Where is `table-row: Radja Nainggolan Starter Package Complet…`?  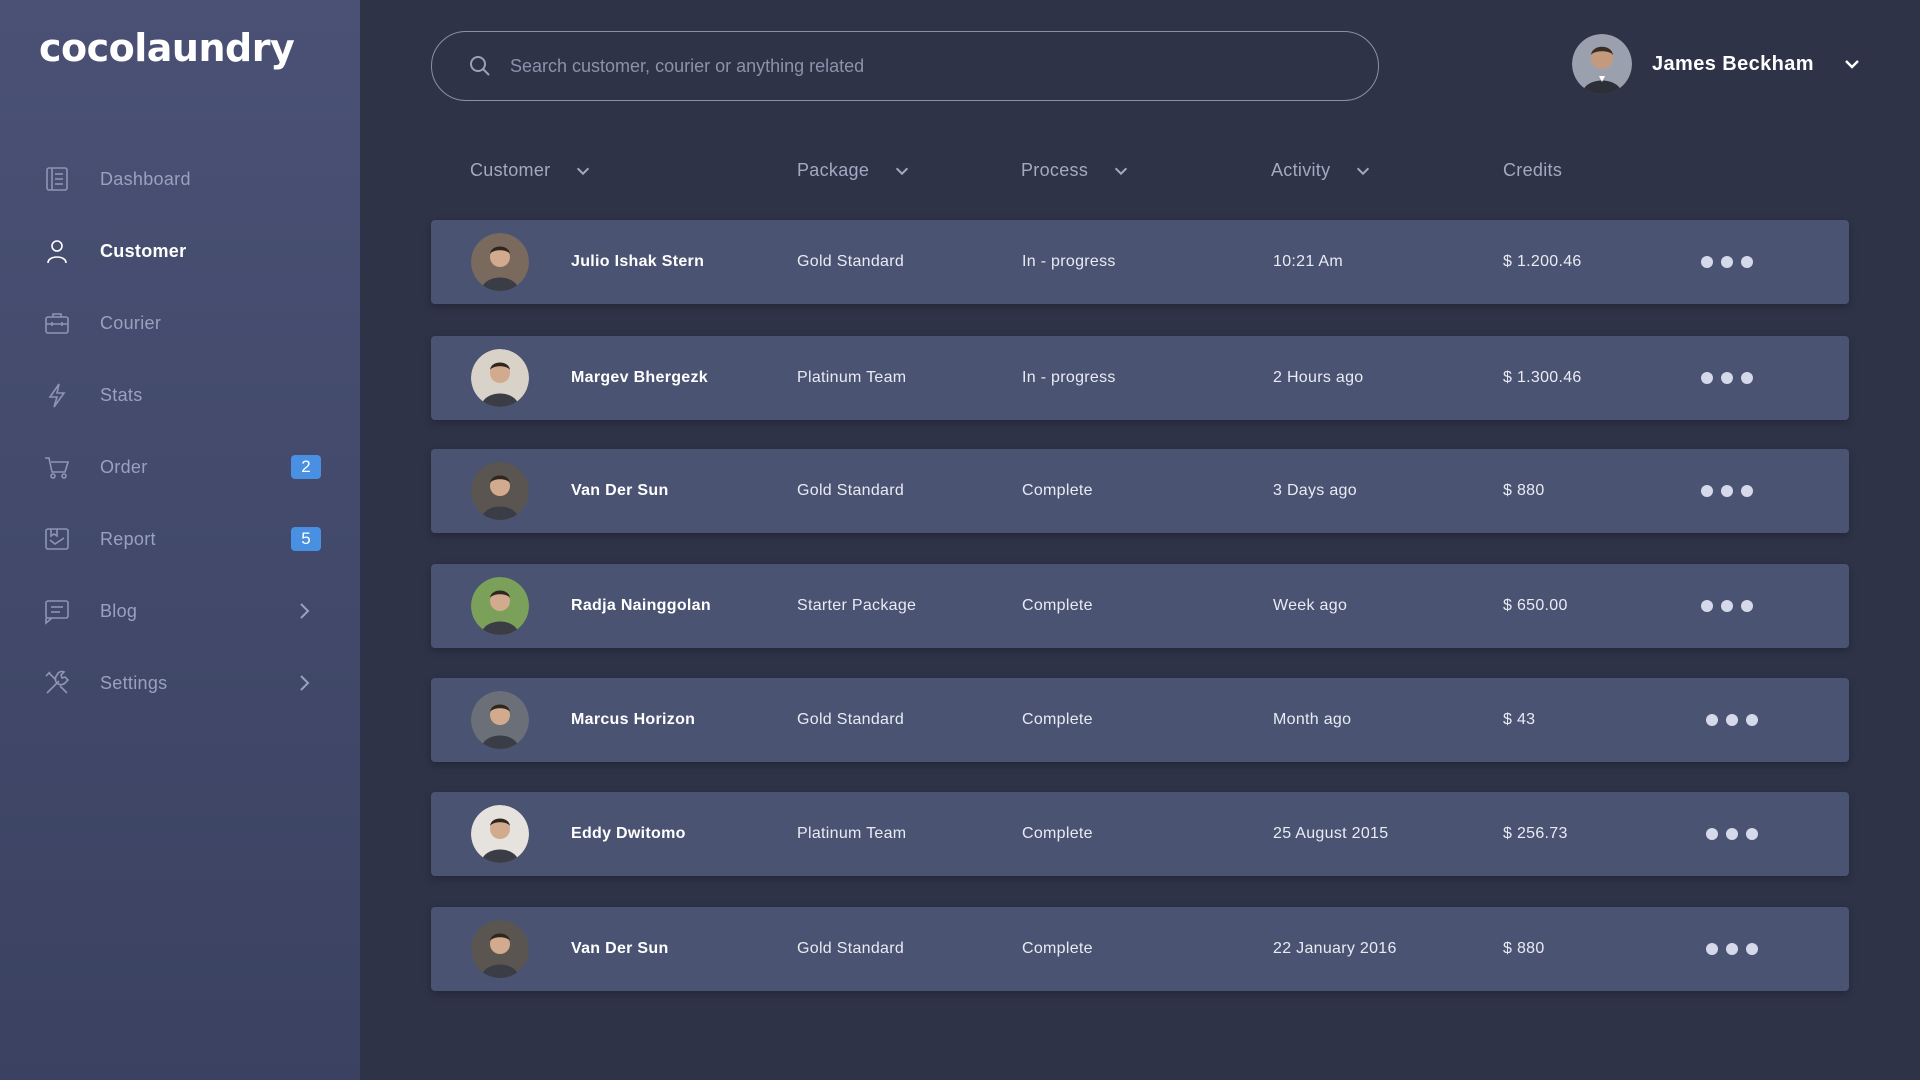
table-row: Radja Nainggolan Starter Package Complet… is located at coordinates (1140, 606).